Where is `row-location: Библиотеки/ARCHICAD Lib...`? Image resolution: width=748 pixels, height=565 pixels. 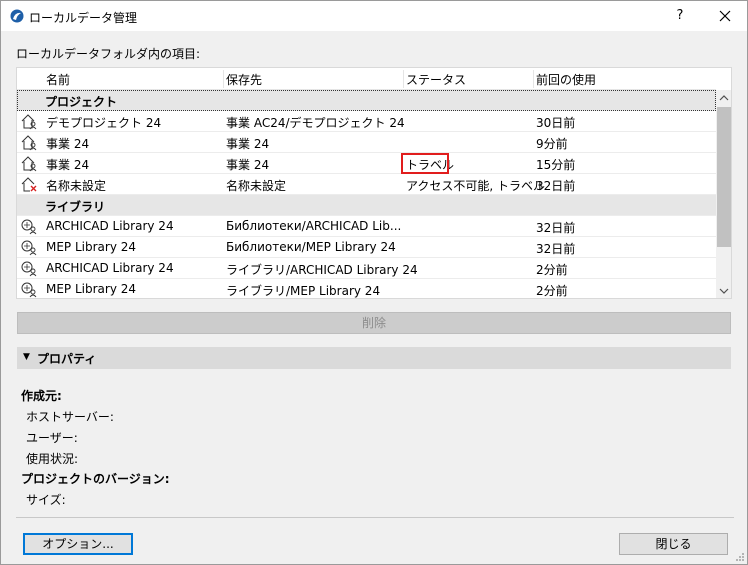 row-location: Библиотеки/ARCHICAD Lib... is located at coordinates (314, 226).